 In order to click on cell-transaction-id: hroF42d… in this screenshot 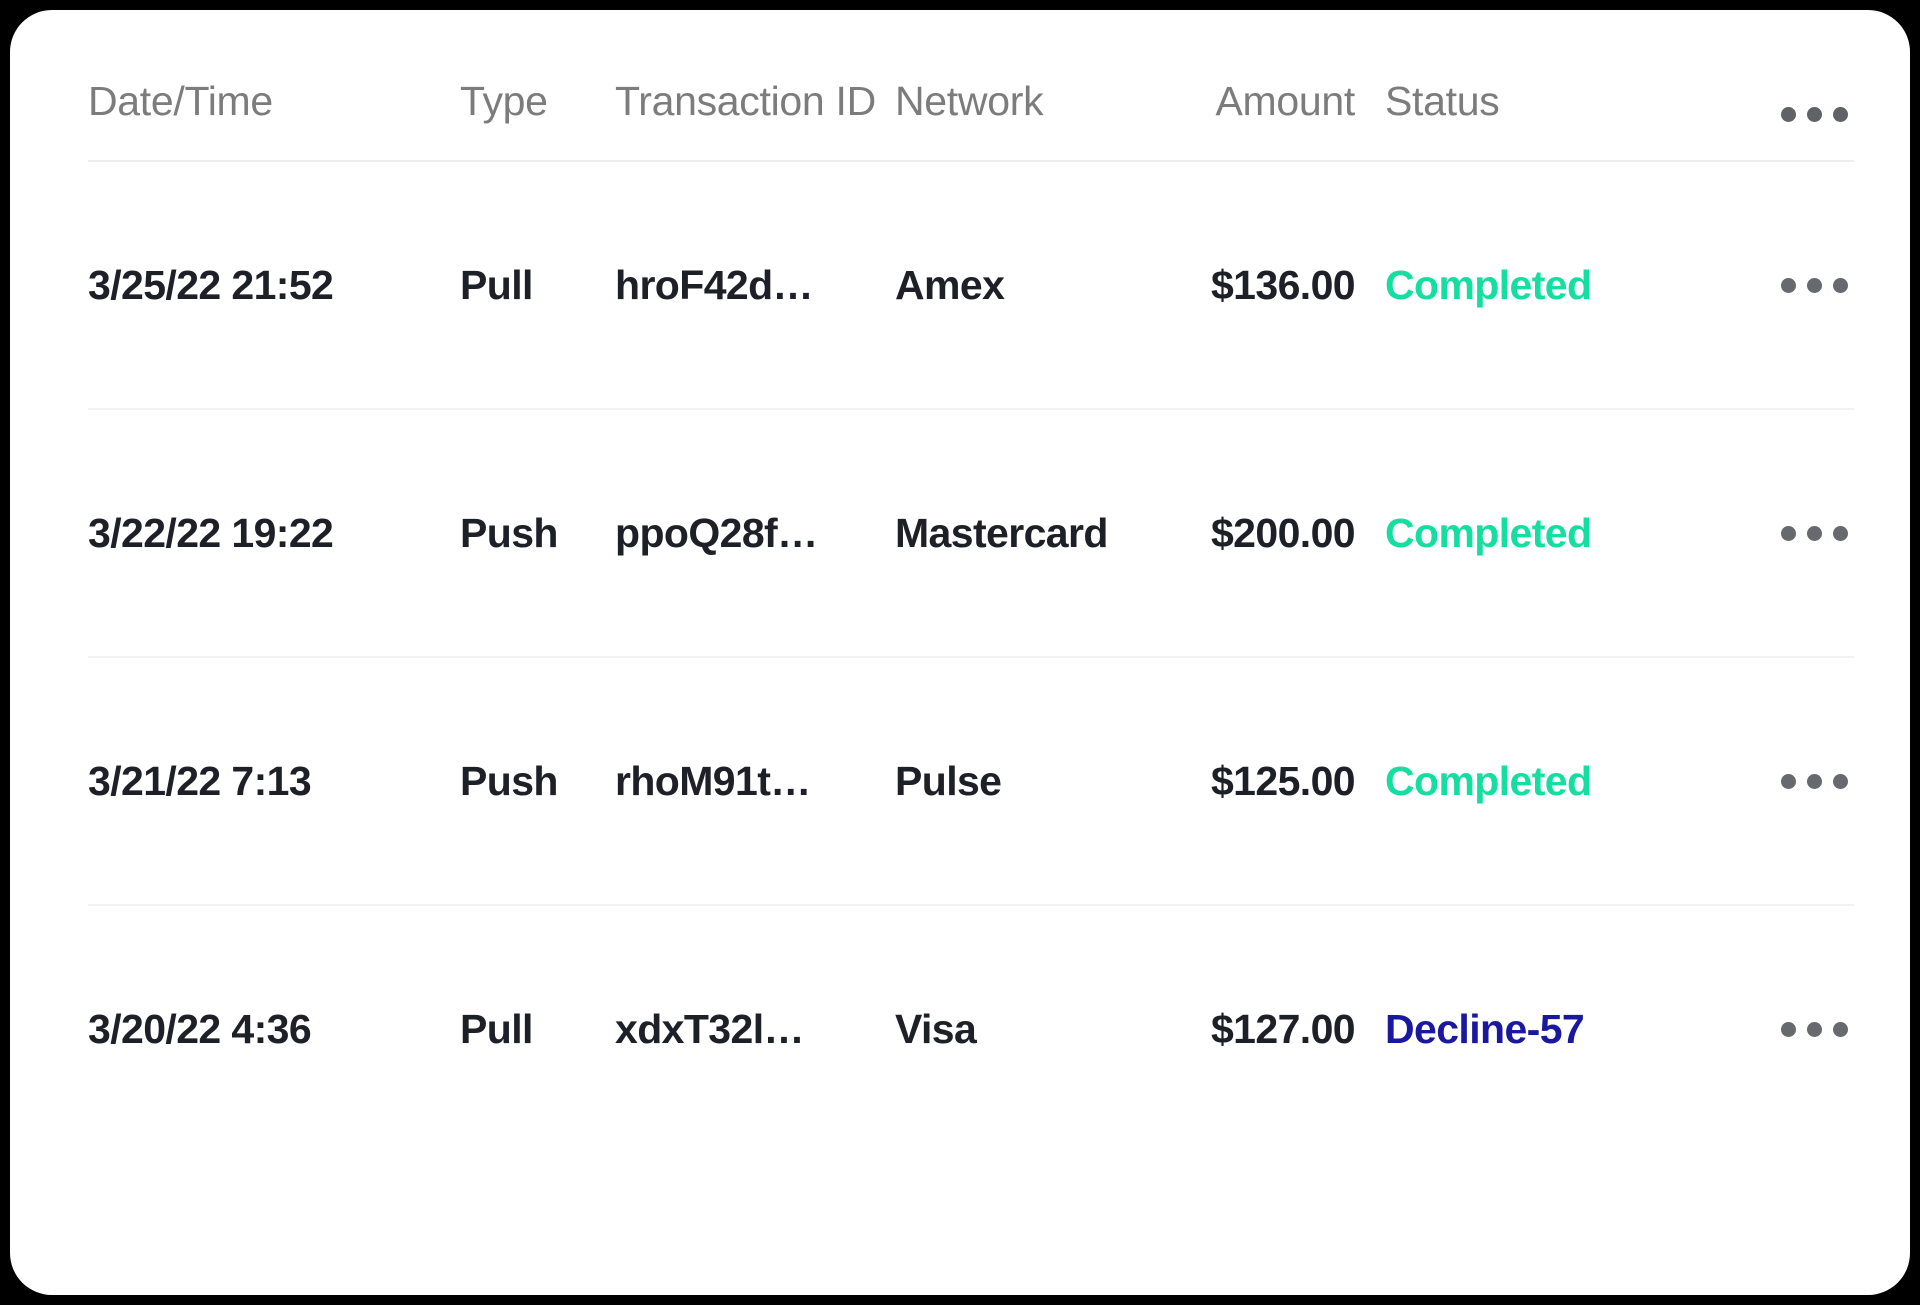, I will do `click(714, 284)`.